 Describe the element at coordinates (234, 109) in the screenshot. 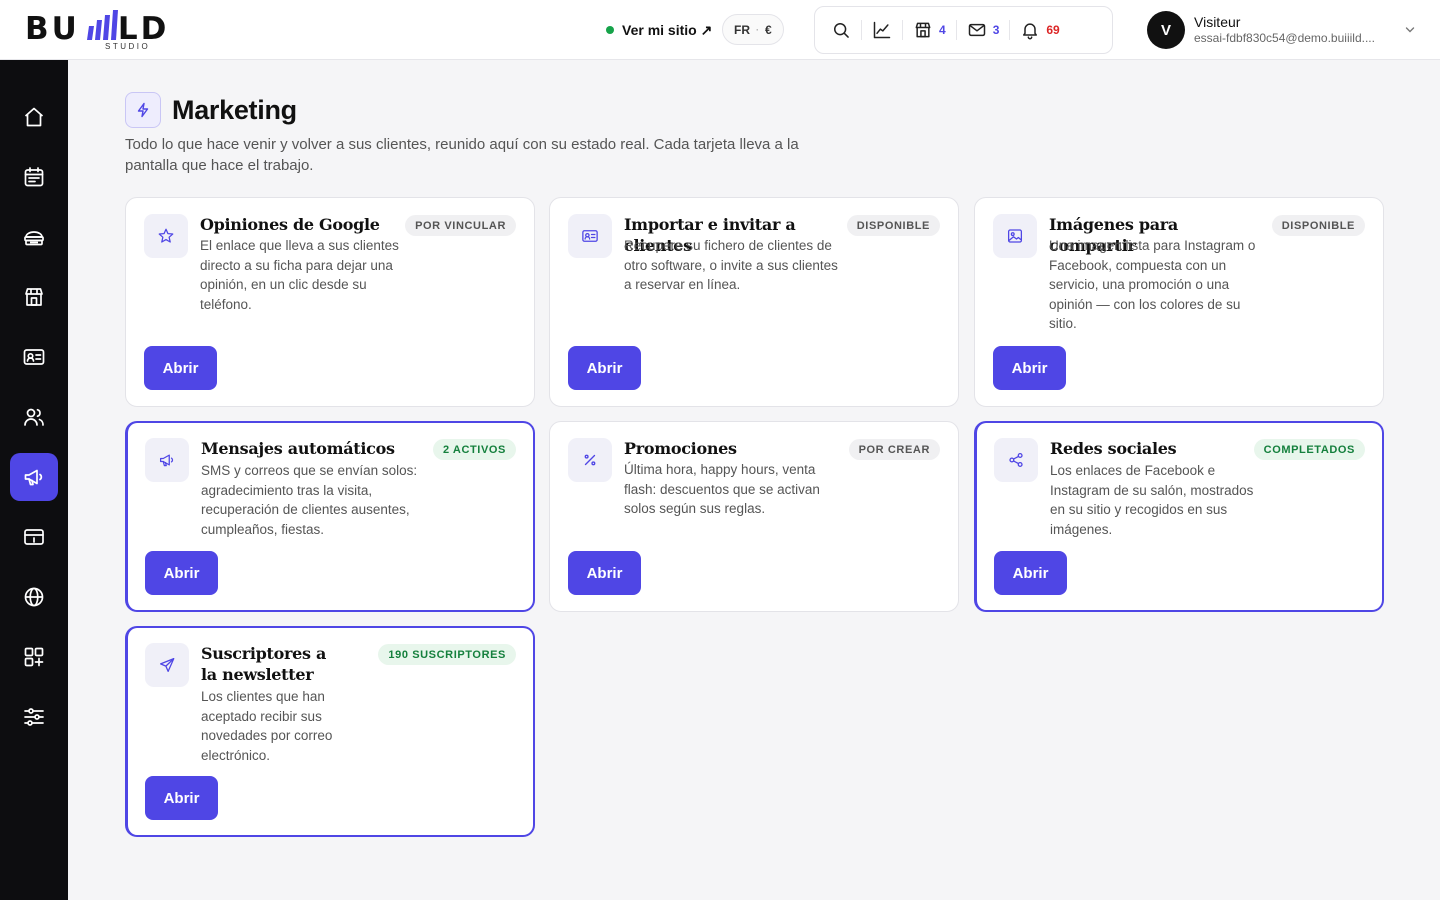

I see `page-title: Marketing` at that location.